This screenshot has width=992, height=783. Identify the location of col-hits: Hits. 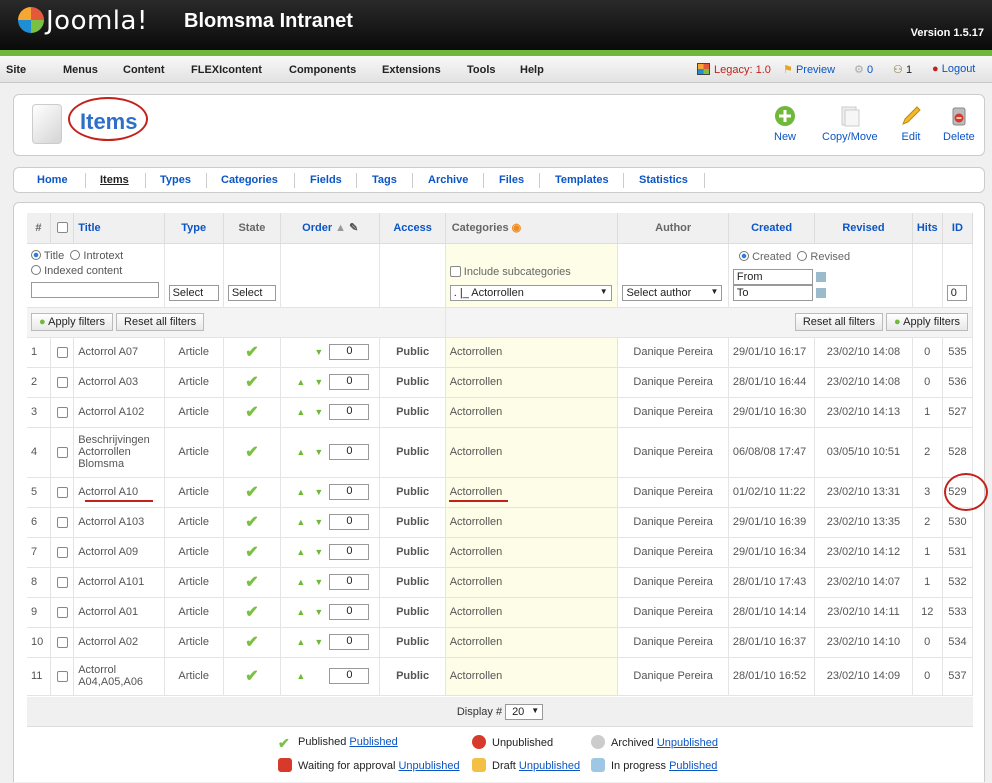
(927, 228).